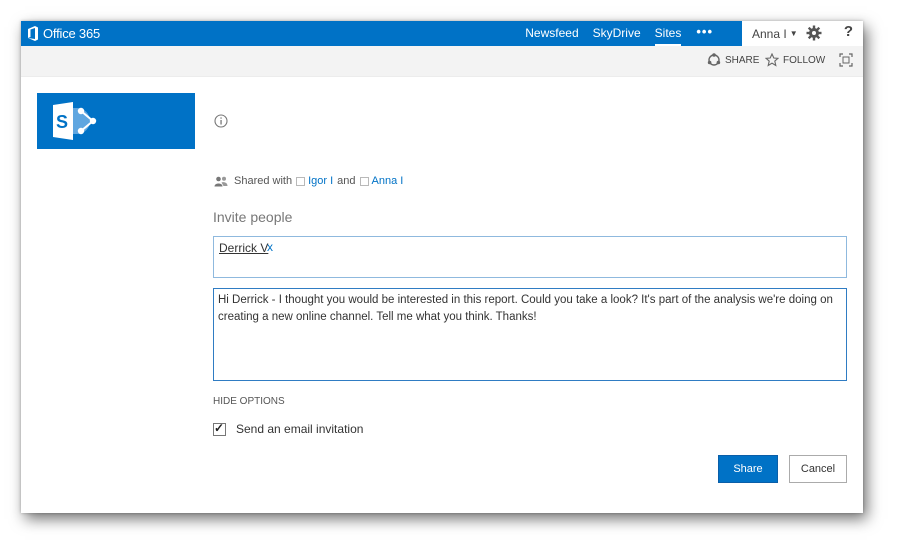  Describe the element at coordinates (442, 61) in the screenshot. I see `ribbon: SHARE FOLLOW` at that location.